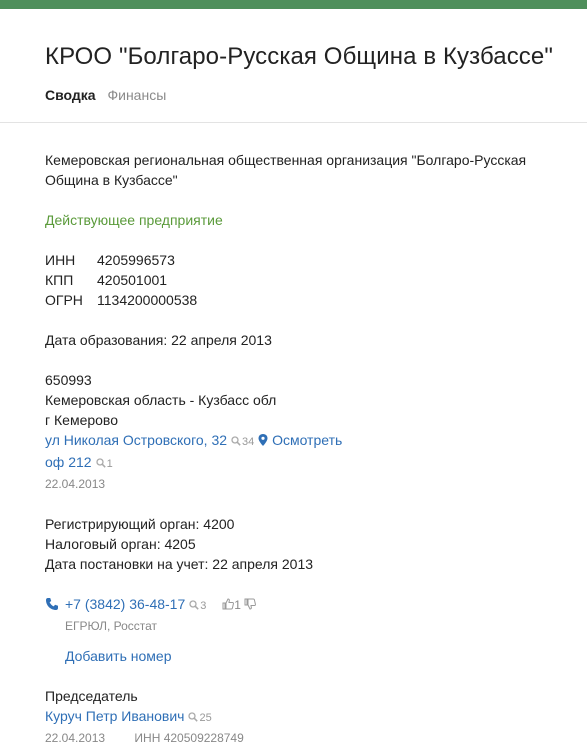 The height and width of the screenshot is (749, 587). I want to click on top-accent-bar, so click(293, 4).